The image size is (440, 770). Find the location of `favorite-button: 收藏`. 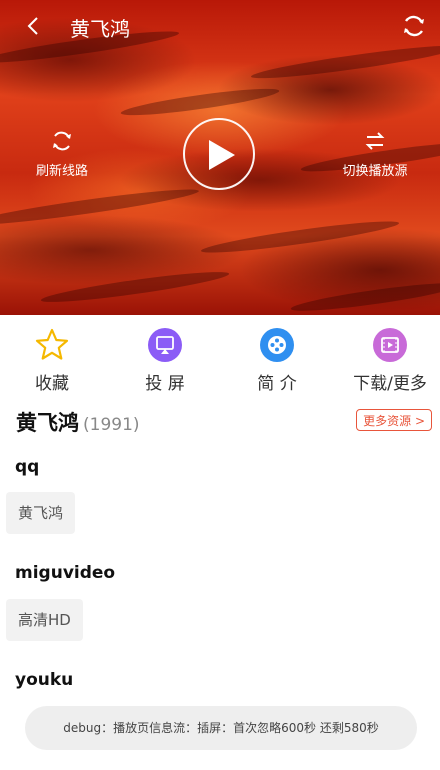

favorite-button: 收藏 is located at coordinates (52, 359).